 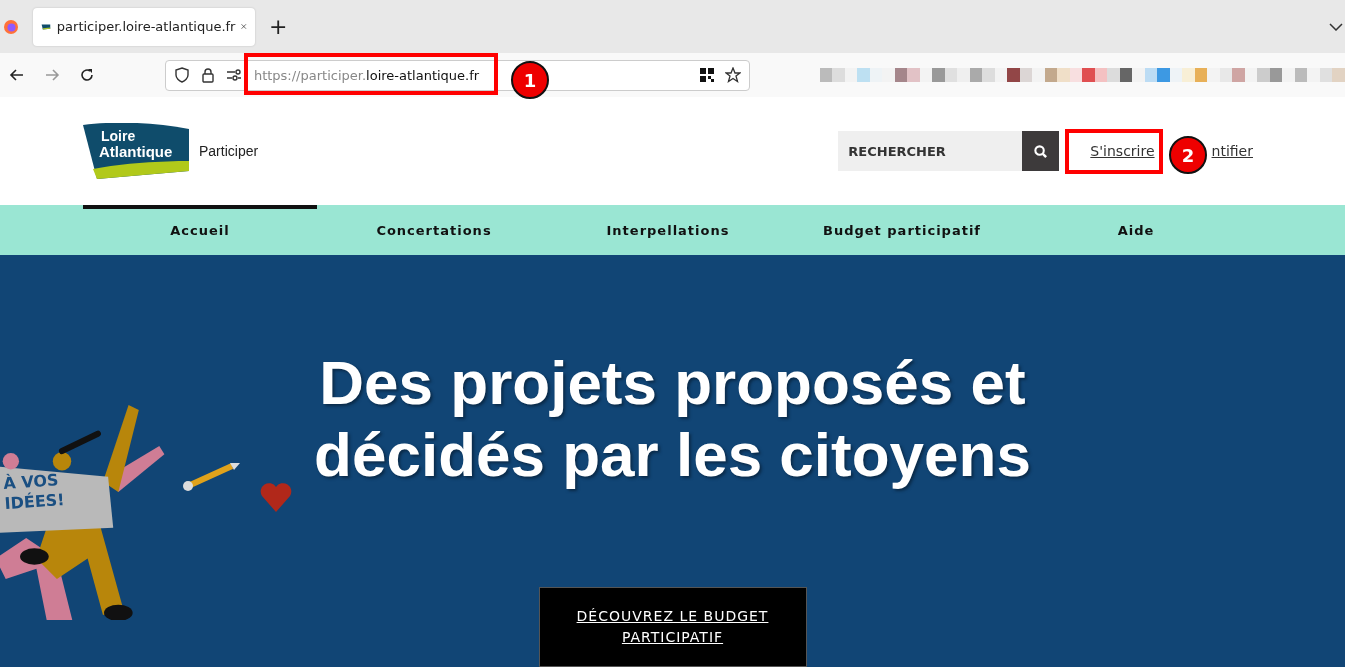 I want to click on logo-text: Atlantique, so click(x=136, y=151).